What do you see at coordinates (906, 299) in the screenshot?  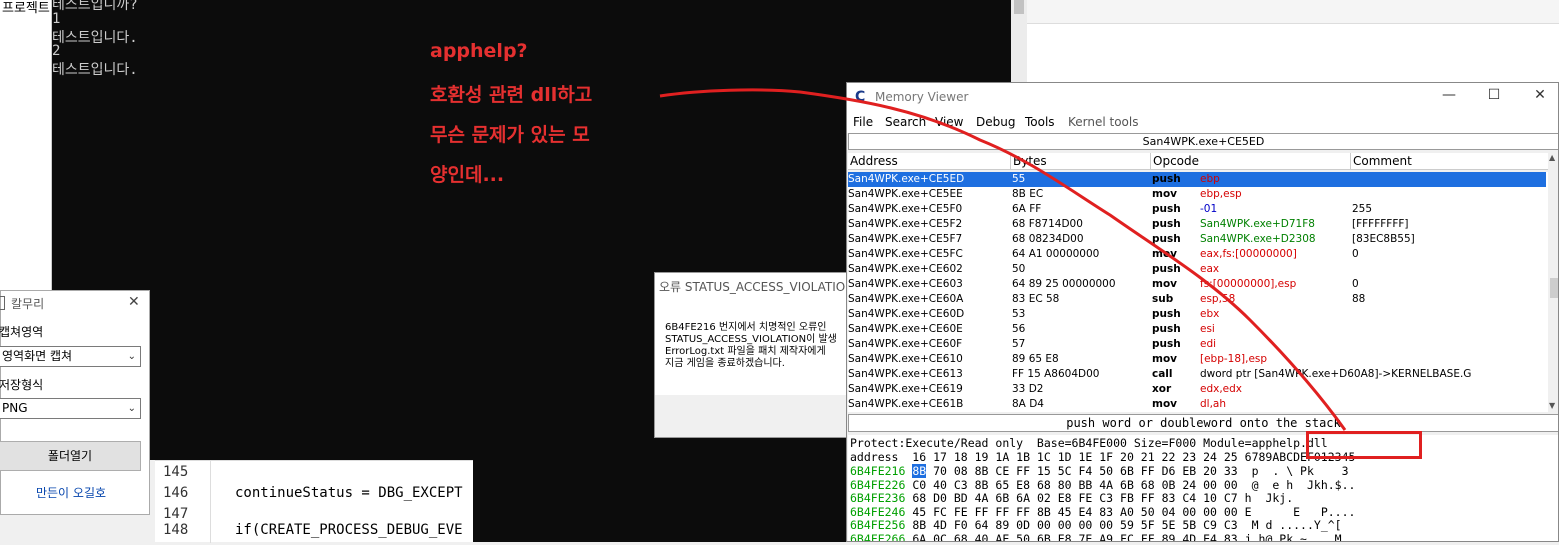 I see `row-address: San4WPK.exe+CE60A` at bounding box center [906, 299].